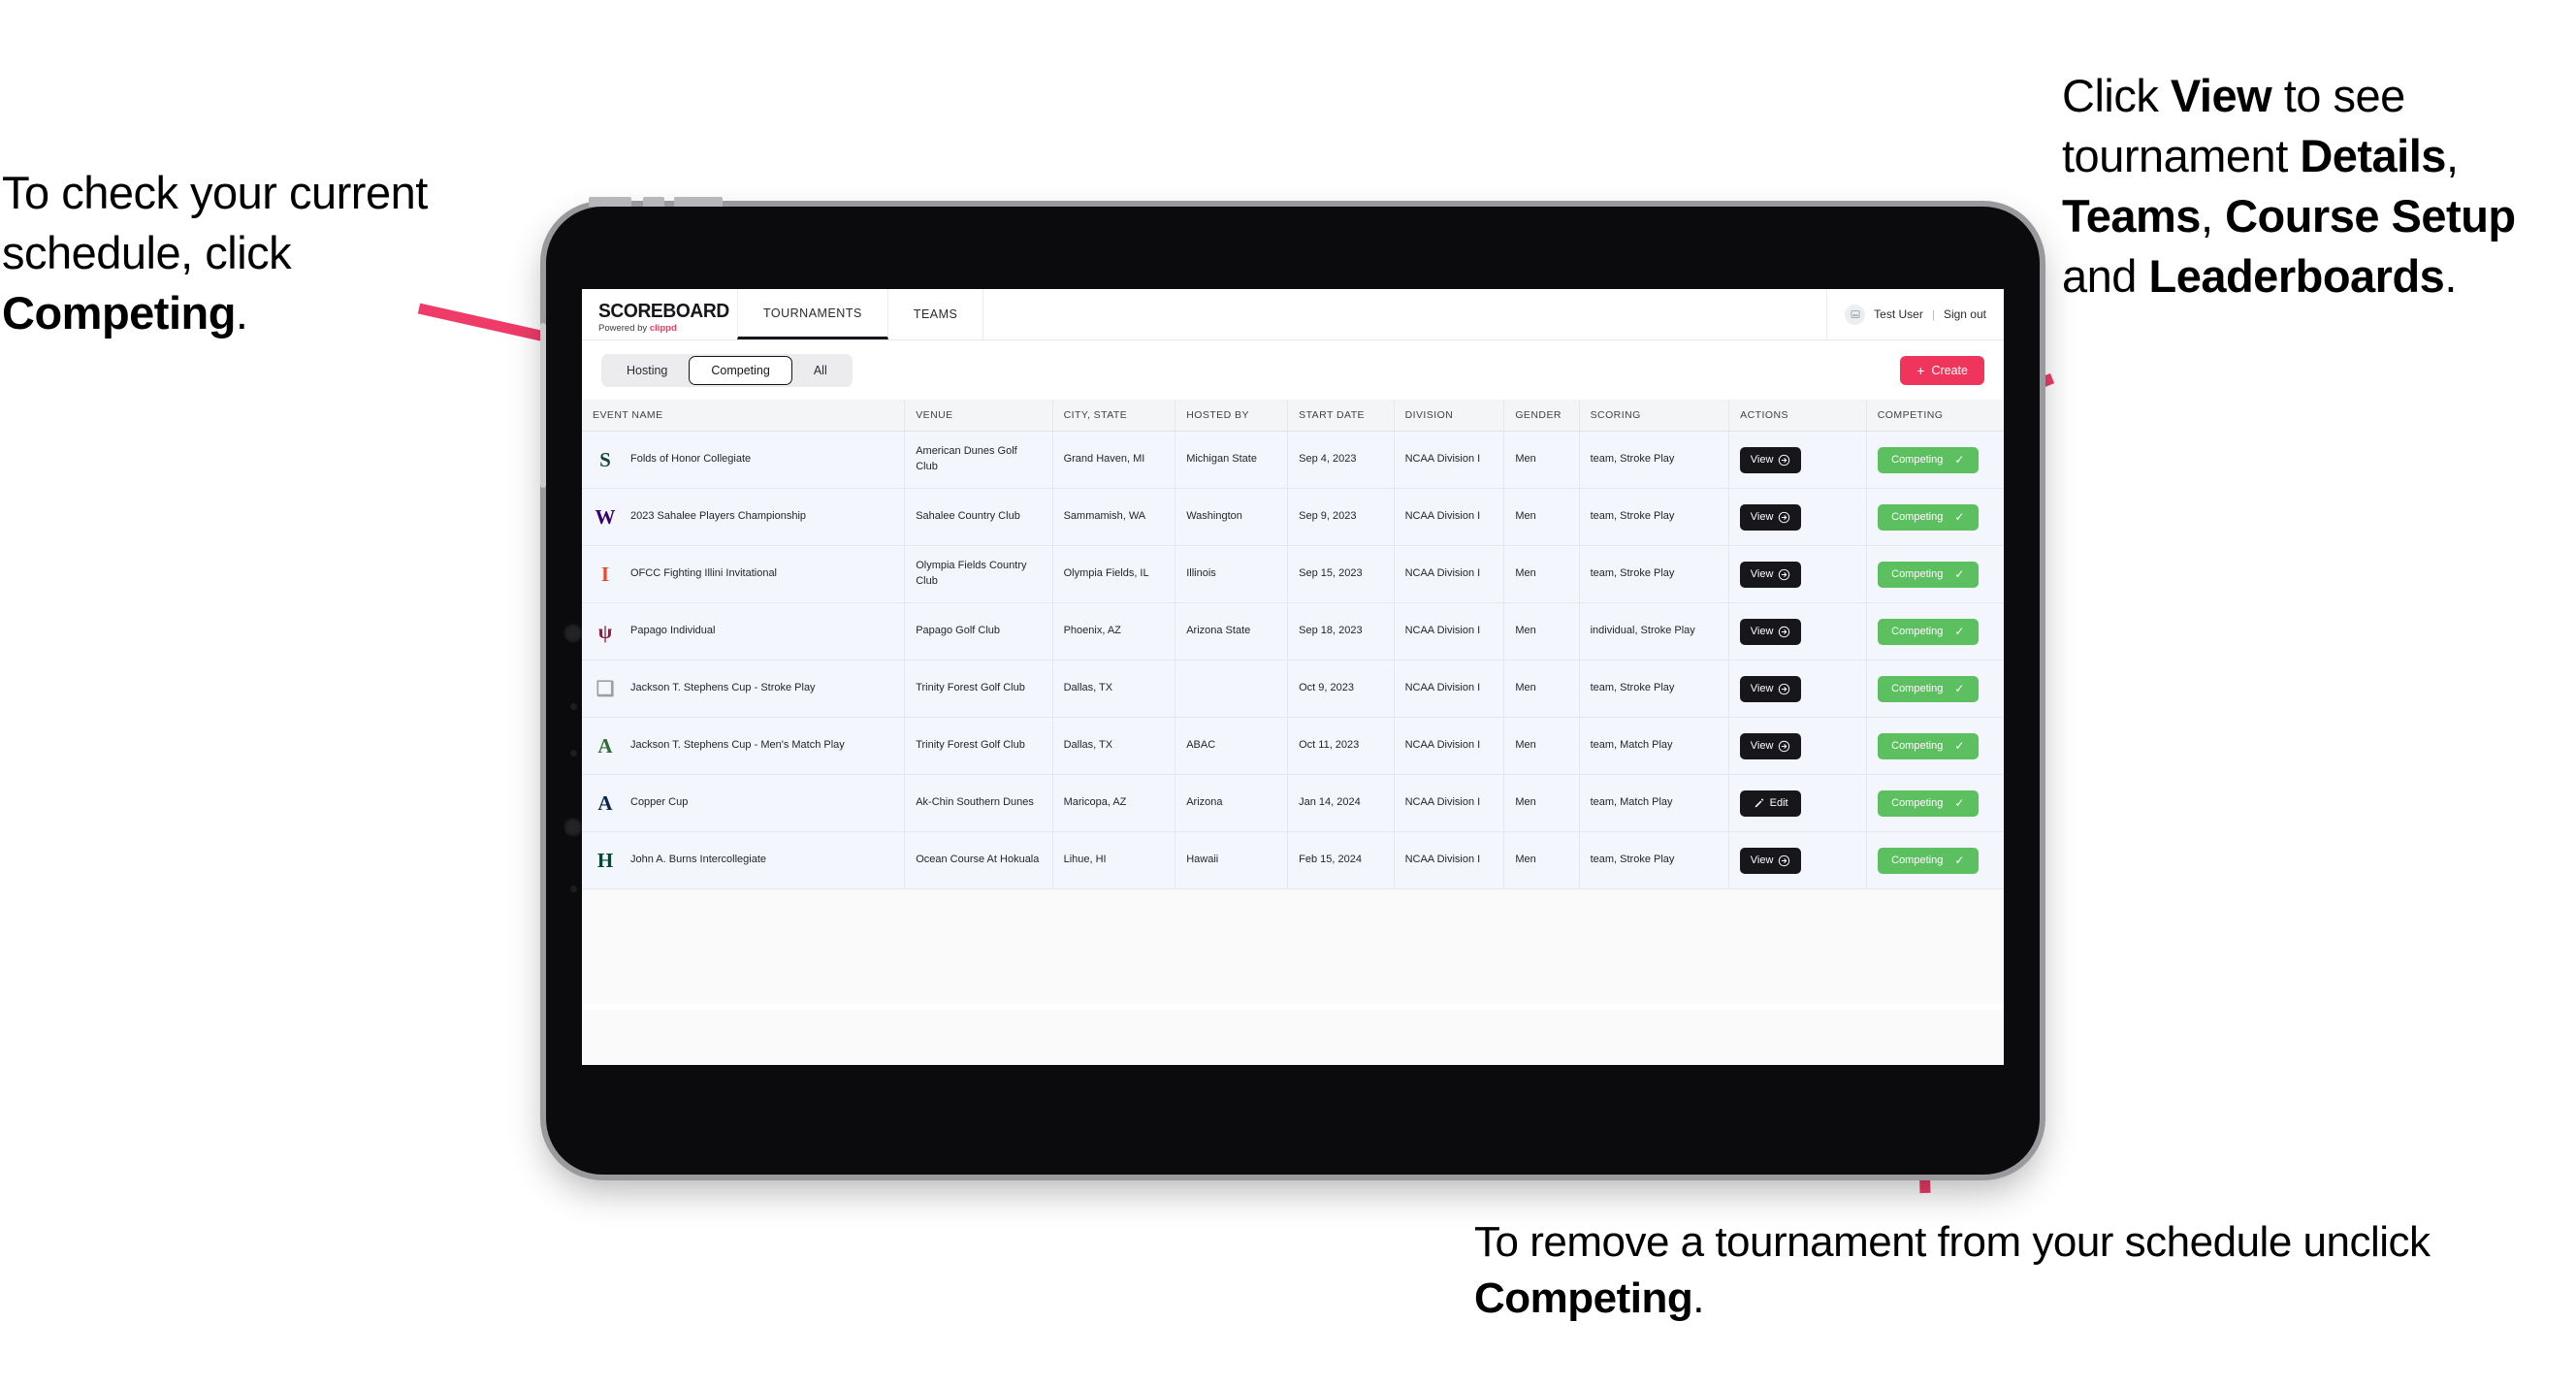  I want to click on volume-down-button, so click(698, 202).